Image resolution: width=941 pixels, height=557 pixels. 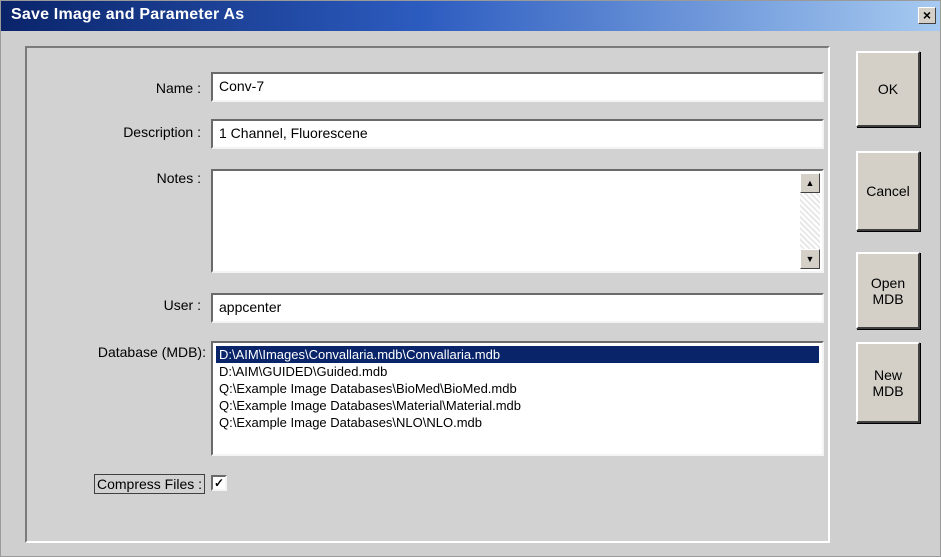 I want to click on description-label: Description :, so click(x=162, y=132).